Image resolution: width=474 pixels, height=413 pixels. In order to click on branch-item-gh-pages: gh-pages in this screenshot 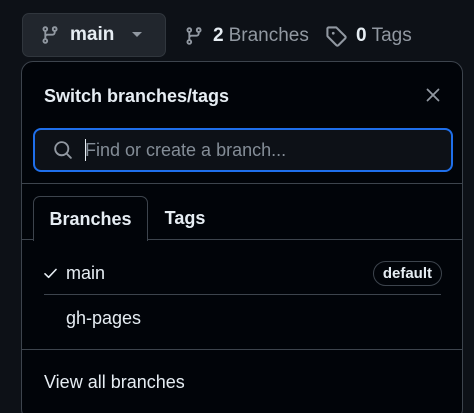, I will do `click(243, 318)`.